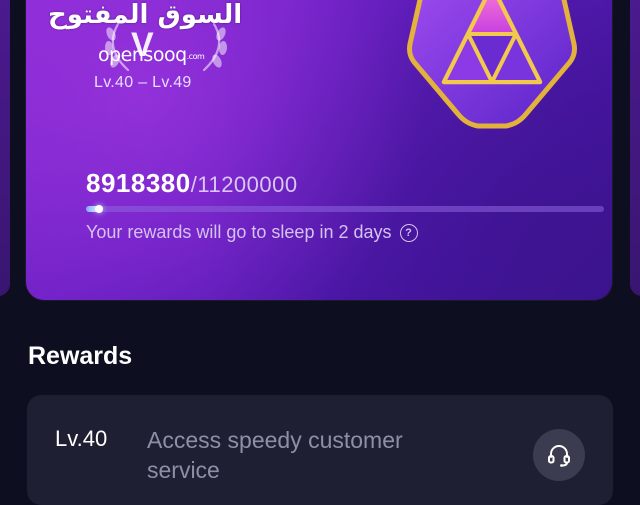 This screenshot has height=505, width=640. I want to click on points-counter: 8918380/11200000, so click(192, 183).